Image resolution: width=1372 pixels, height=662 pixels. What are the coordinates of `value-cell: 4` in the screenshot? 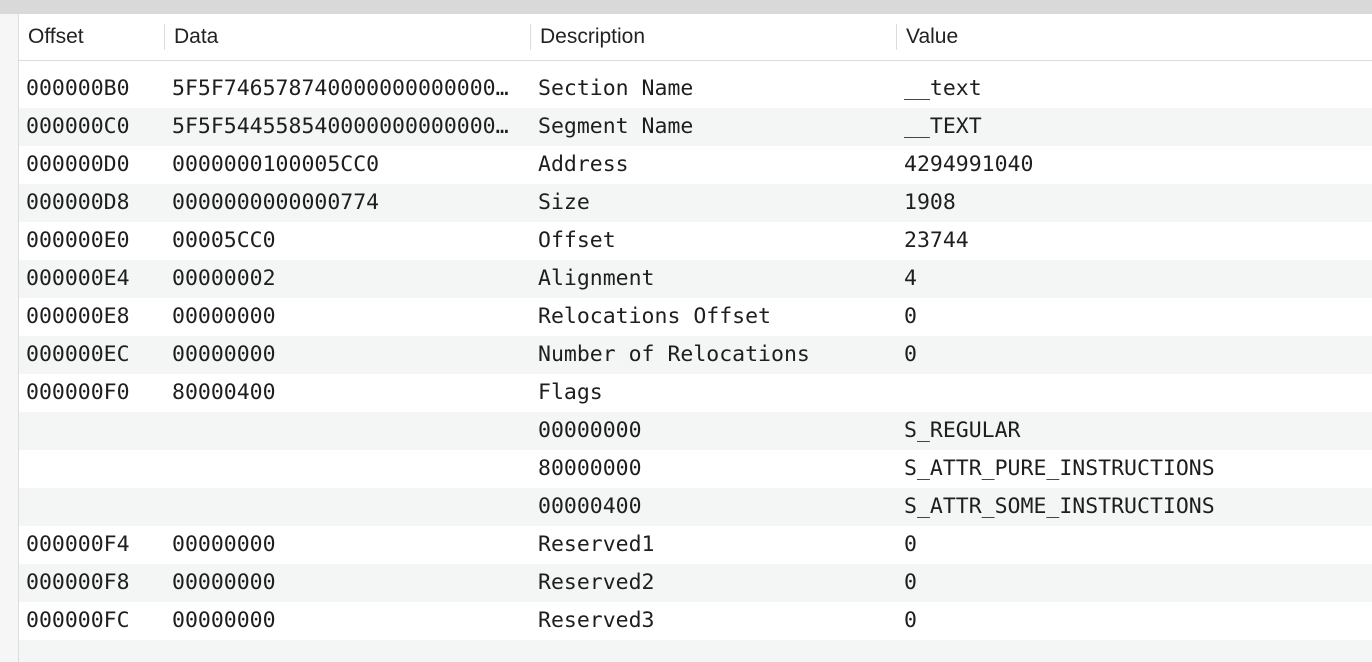 It's located at (910, 278).